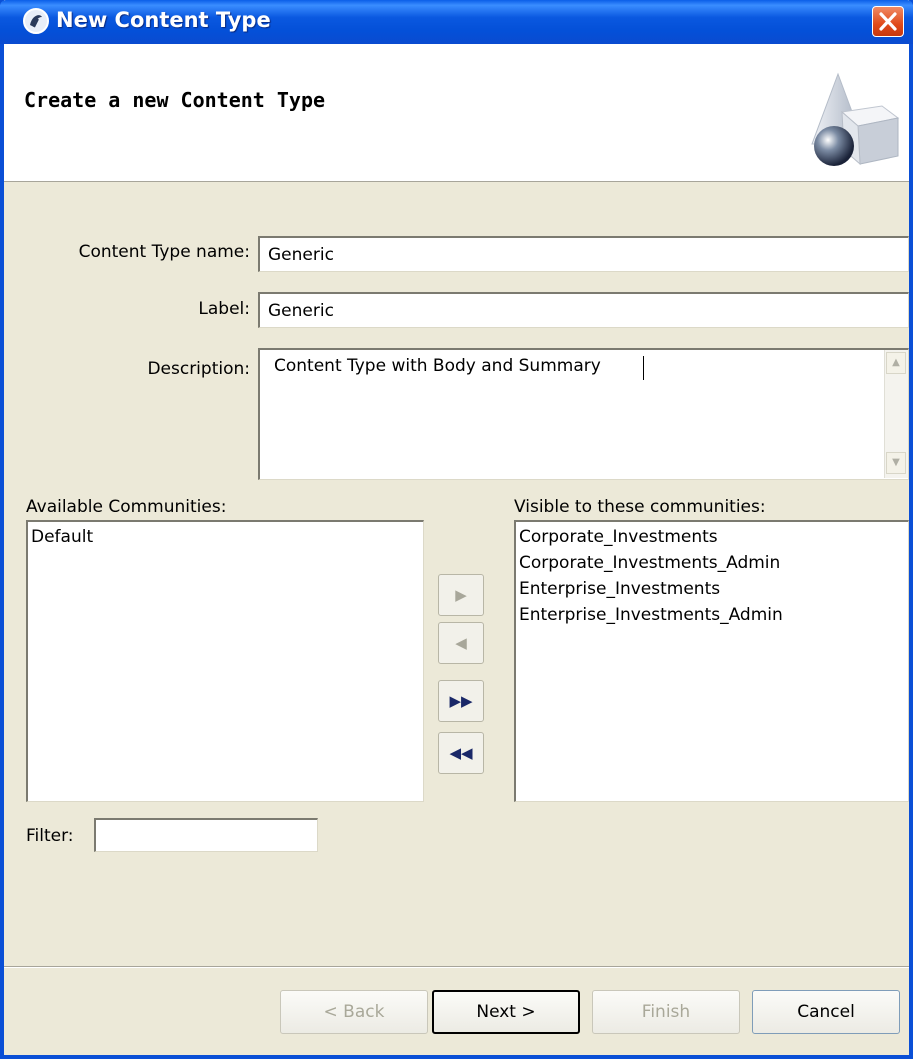  What do you see at coordinates (198, 369) in the screenshot?
I see `description-label: Description:` at bounding box center [198, 369].